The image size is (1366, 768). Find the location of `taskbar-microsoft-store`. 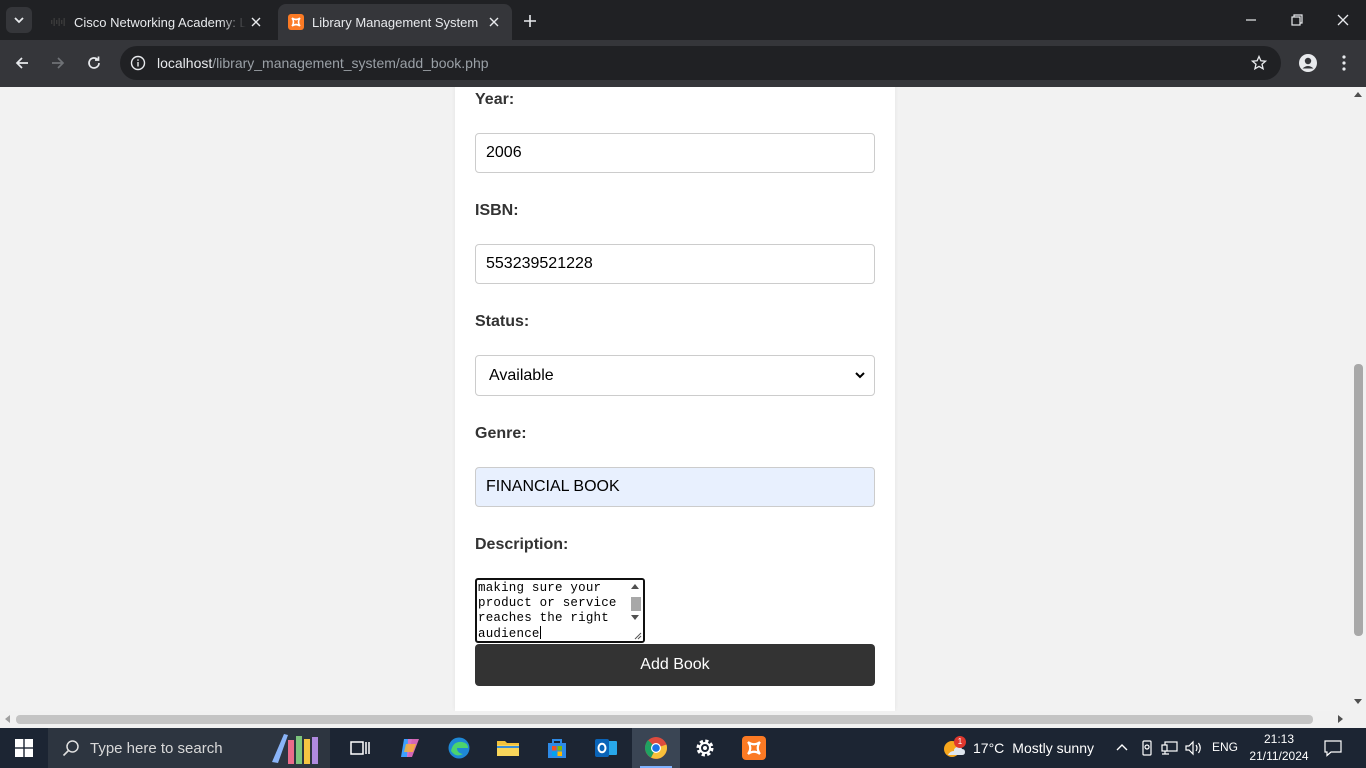

taskbar-microsoft-store is located at coordinates (557, 748).